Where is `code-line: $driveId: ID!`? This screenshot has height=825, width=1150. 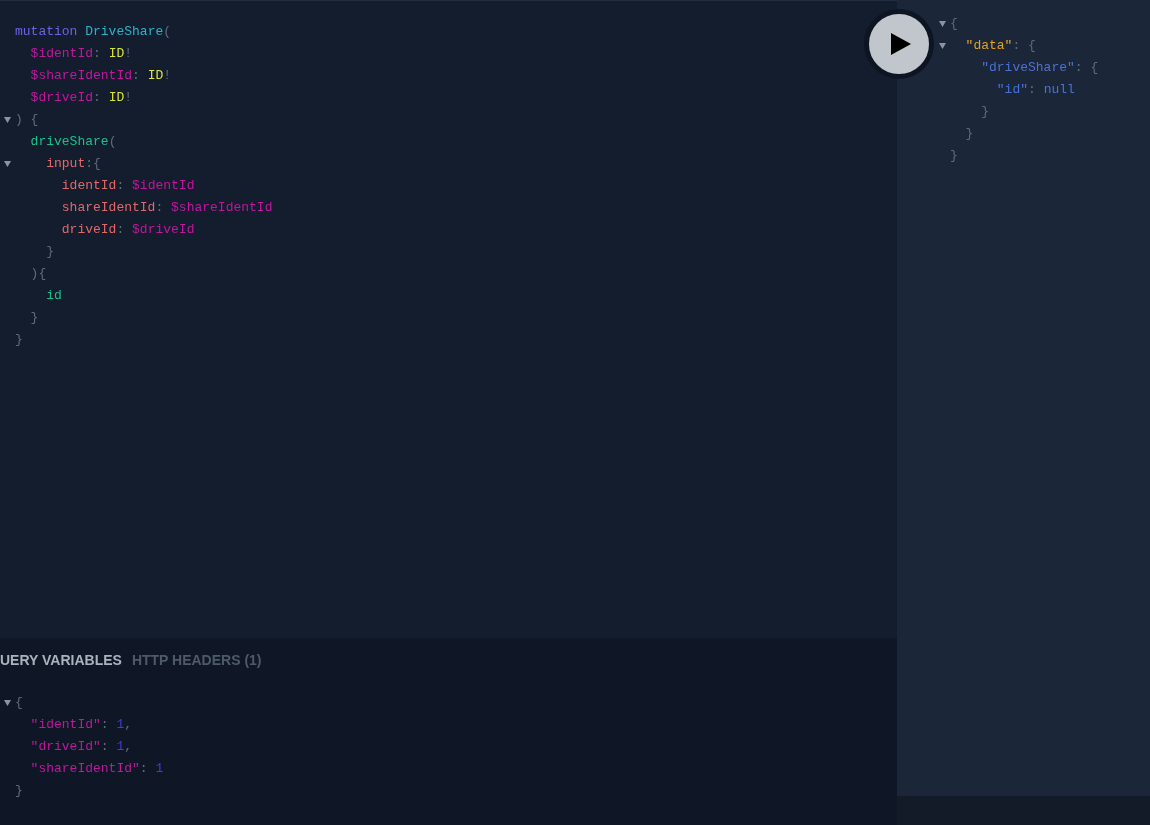 code-line: $driveId: ID! is located at coordinates (81, 98).